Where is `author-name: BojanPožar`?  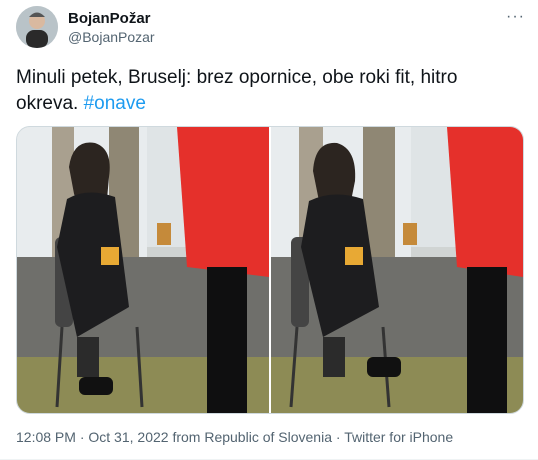
author-name: BojanPožar is located at coordinates (109, 18).